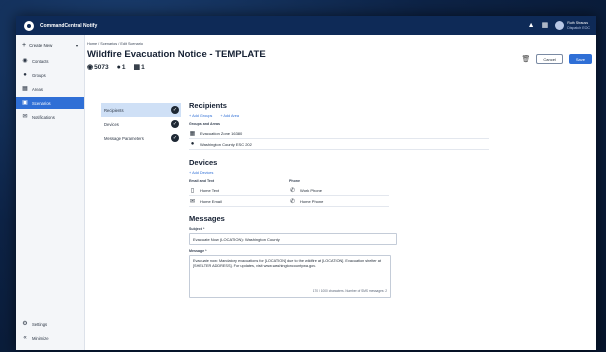  What do you see at coordinates (208, 105) in the screenshot?
I see `recipients-title: Recipients` at bounding box center [208, 105].